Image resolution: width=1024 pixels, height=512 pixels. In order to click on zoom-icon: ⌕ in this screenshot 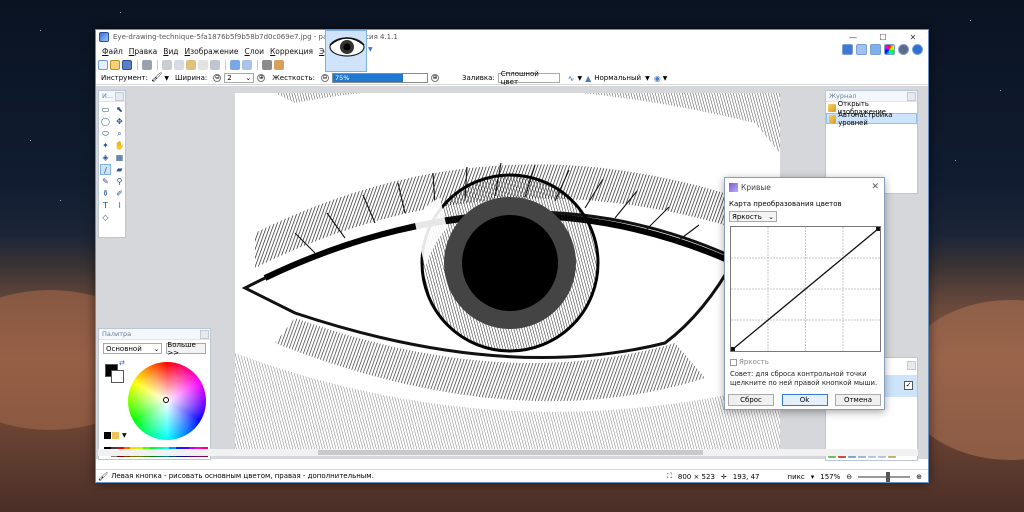, I will do `click(119, 133)`.